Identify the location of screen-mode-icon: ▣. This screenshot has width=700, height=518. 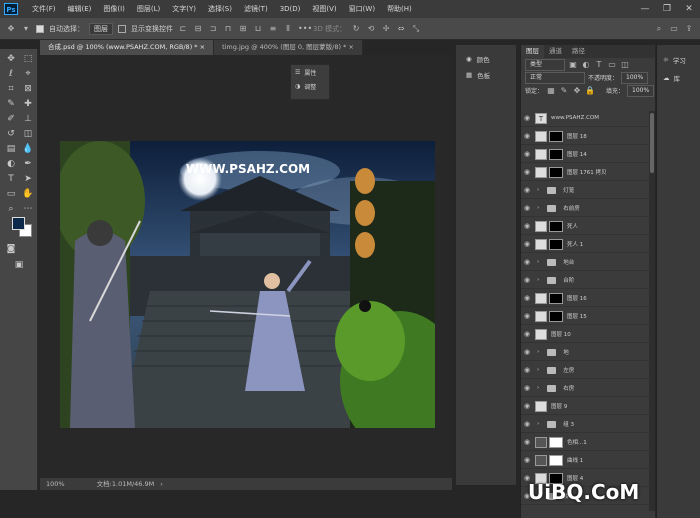
(19, 265).